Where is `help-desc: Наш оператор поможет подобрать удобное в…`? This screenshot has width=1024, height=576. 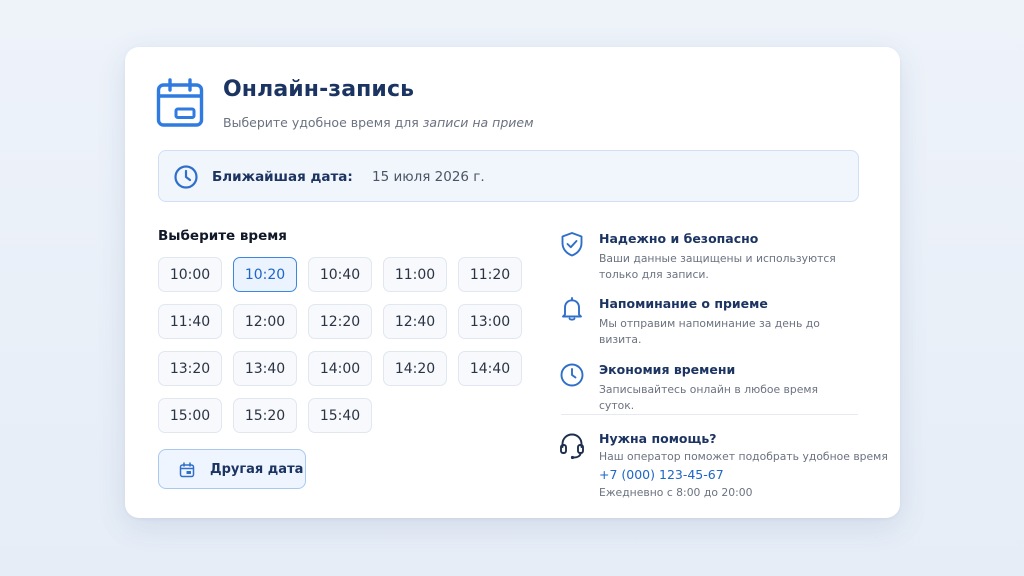 help-desc: Наш оператор поможет подобрать удобное в… is located at coordinates (743, 456).